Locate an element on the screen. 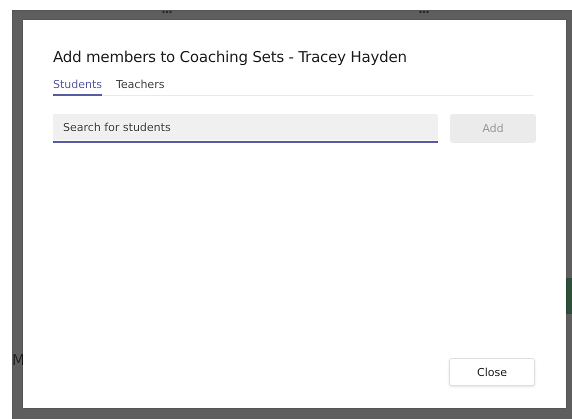  close-button: Close is located at coordinates (492, 372).